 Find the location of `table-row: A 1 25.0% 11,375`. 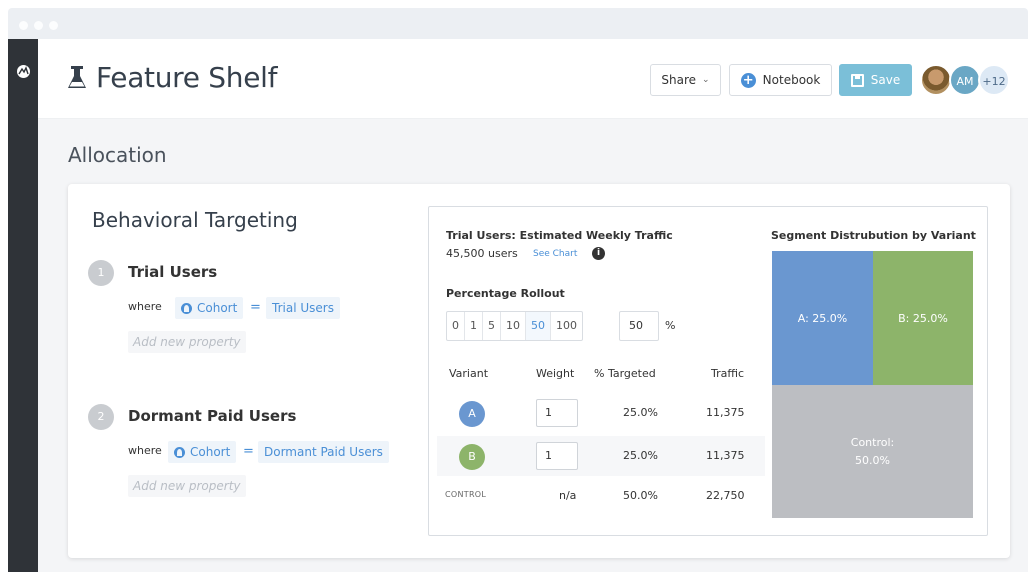

table-row: A 1 25.0% 11,375 is located at coordinates (601, 413).